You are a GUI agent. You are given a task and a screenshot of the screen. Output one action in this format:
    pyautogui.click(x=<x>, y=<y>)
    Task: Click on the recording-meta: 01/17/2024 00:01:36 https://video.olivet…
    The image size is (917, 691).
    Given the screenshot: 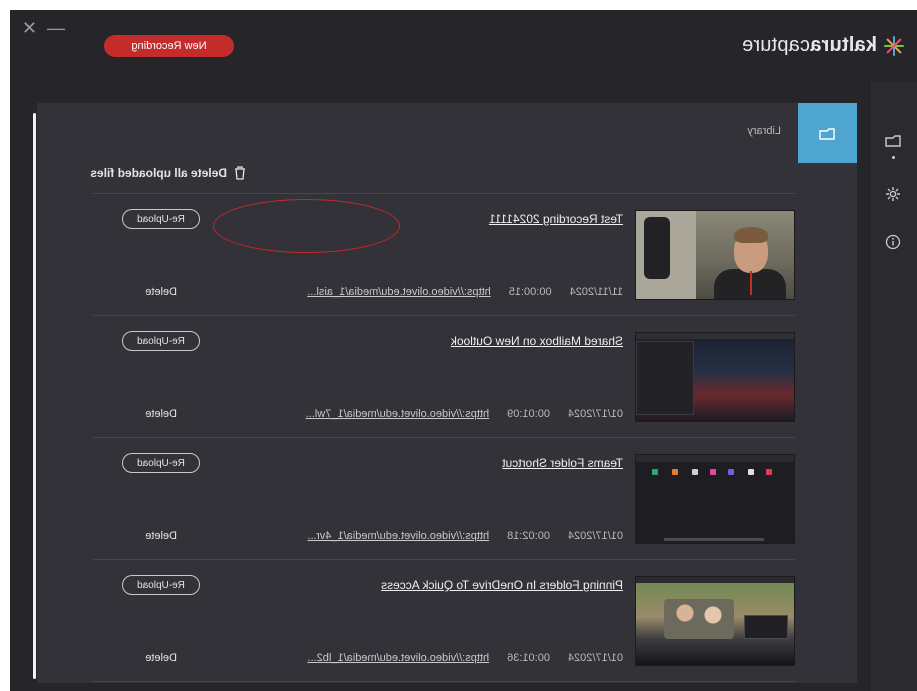 What is the action you would take?
    pyautogui.click(x=465, y=658)
    